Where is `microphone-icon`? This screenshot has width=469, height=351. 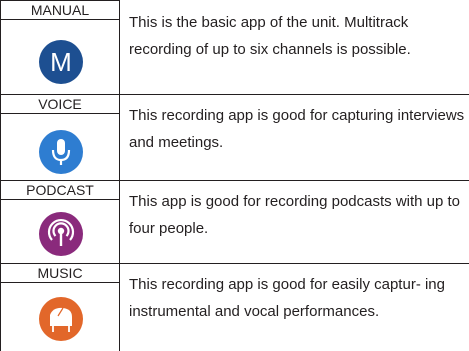
microphone-icon is located at coordinates (61, 152).